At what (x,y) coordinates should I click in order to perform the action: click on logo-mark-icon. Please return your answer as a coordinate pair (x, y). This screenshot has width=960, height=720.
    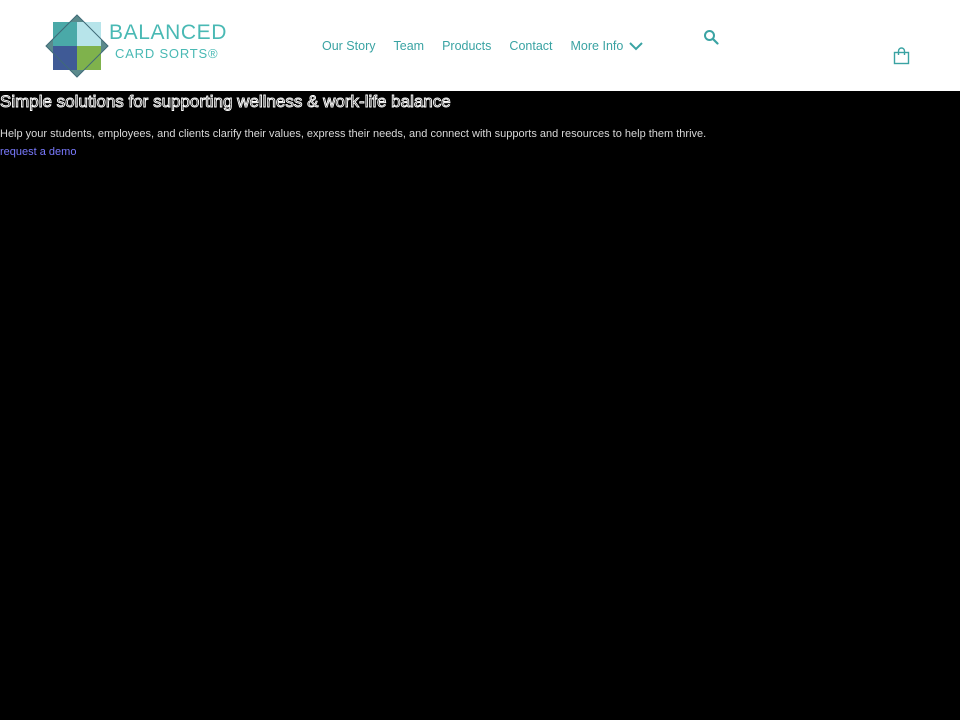
    Looking at the image, I should click on (77, 46).